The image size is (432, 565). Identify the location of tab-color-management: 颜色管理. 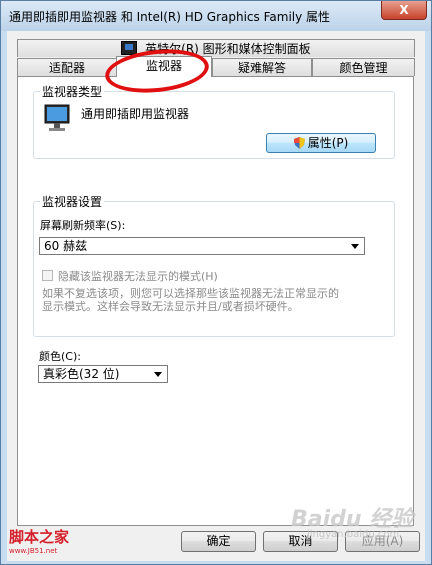
(363, 67).